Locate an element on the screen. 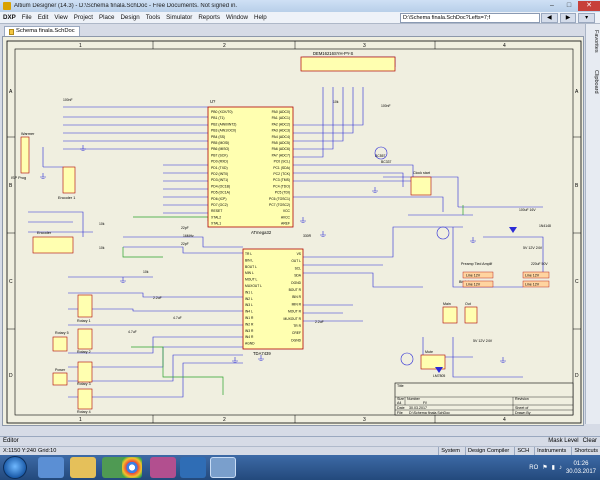 The width and height of the screenshot is (600, 480). mcu-pin-left-12: PD4 (OC1B) is located at coordinates (220, 186).